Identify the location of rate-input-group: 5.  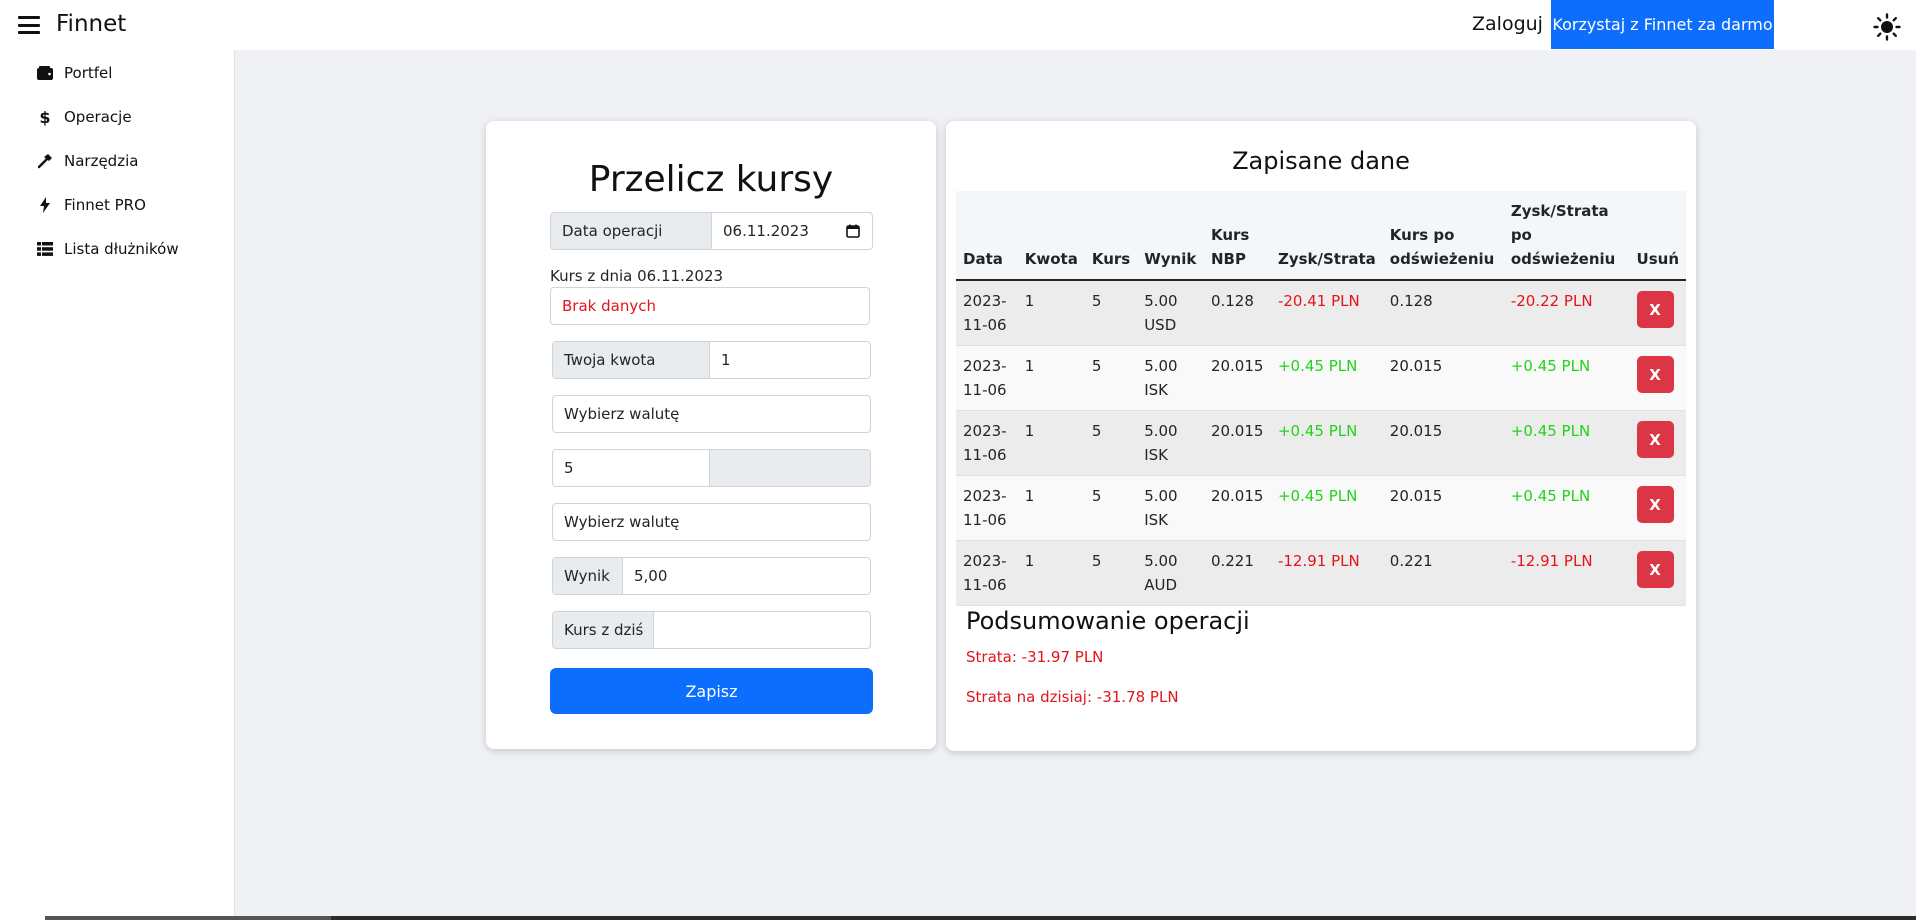
(711, 468).